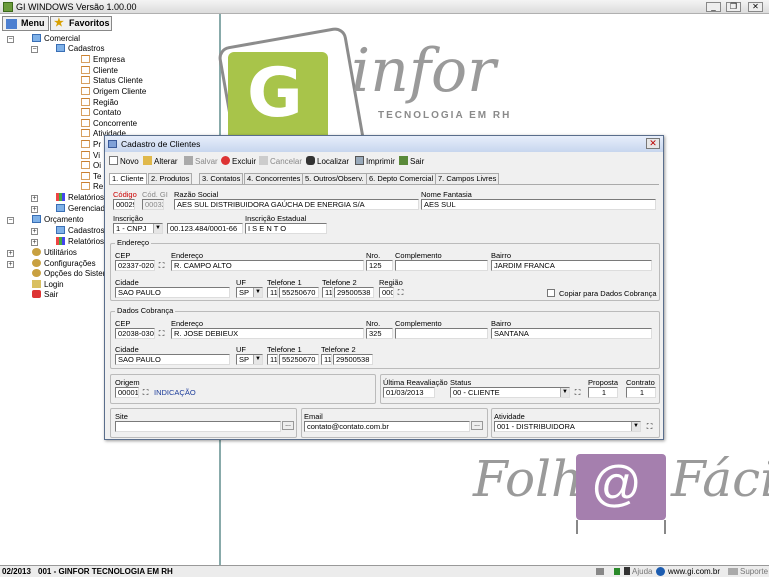  I want to click on telefone1-cobranca-ddd-field: 11, so click(272, 359).